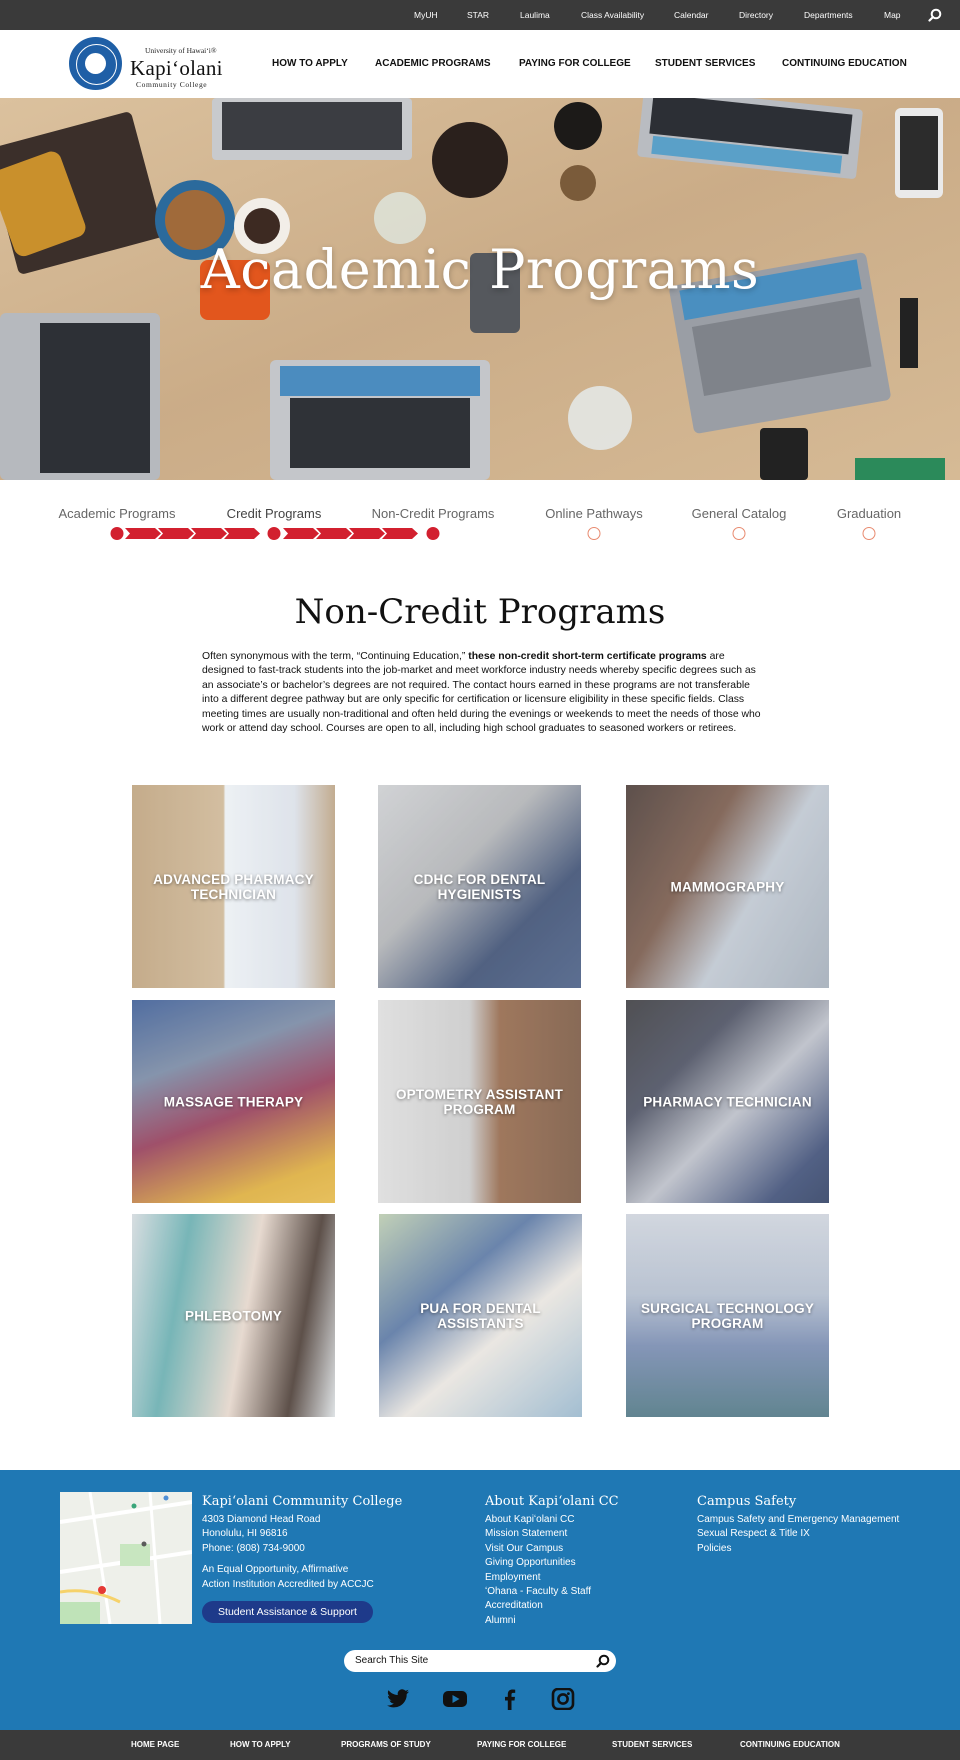  I want to click on program-tile-pua-for-dental-assistants: PUA FOR DENTAL ASSISTANTS, so click(480, 1315).